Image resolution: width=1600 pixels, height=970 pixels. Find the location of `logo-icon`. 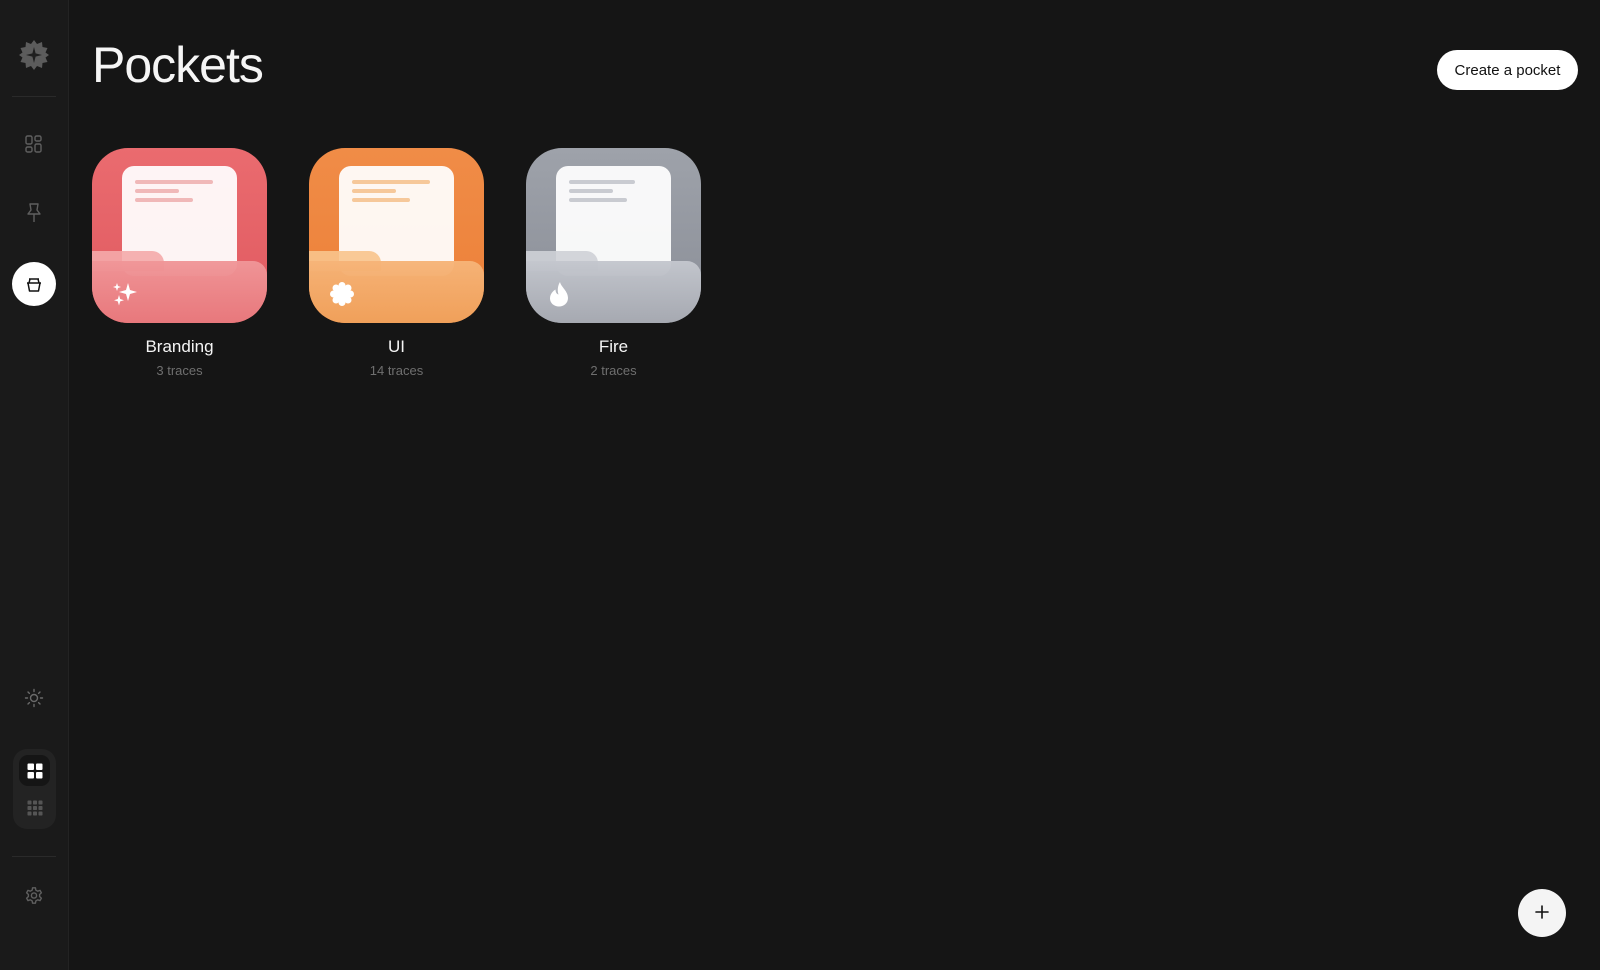

logo-icon is located at coordinates (34, 55).